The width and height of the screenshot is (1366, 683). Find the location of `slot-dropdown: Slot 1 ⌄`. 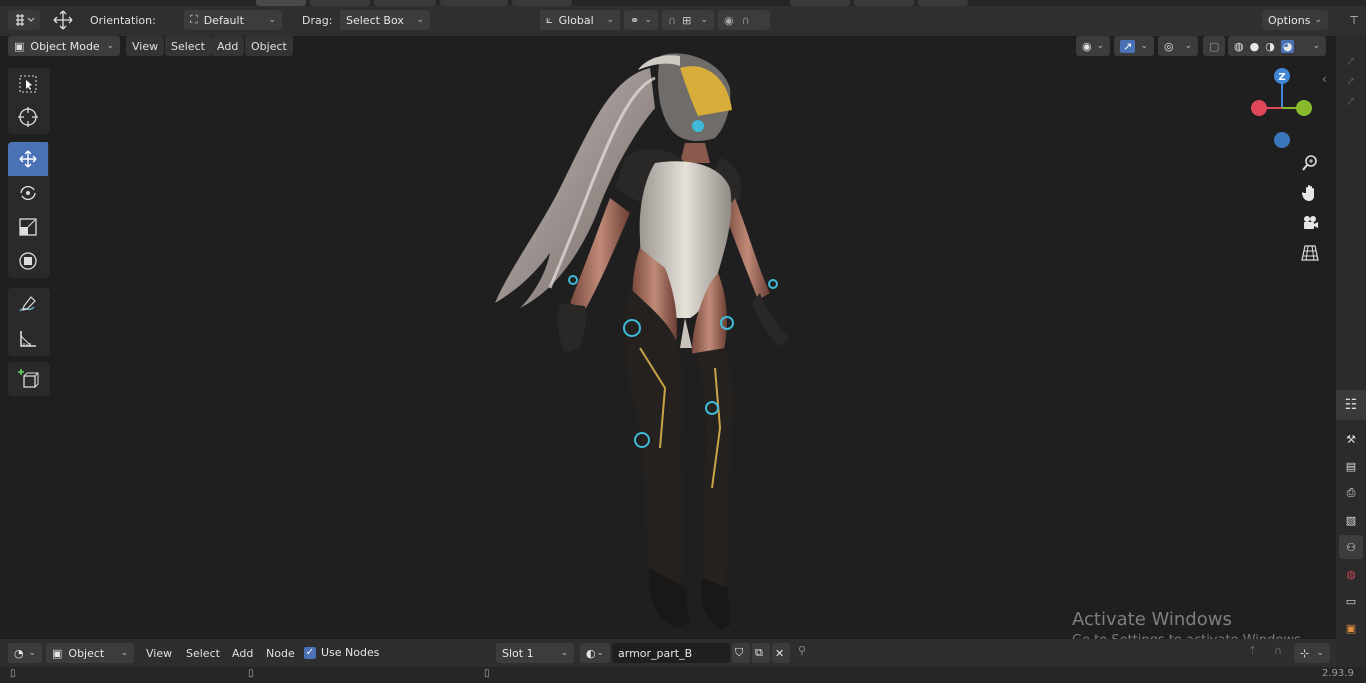

slot-dropdown: Slot 1 ⌄ is located at coordinates (535, 653).